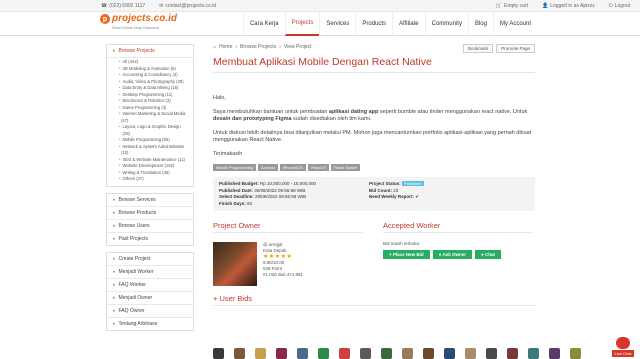  What do you see at coordinates (150, 272) in the screenshot?
I see `sidebar-menjadi-worker: ▸ Menjadi Worker` at bounding box center [150, 272].